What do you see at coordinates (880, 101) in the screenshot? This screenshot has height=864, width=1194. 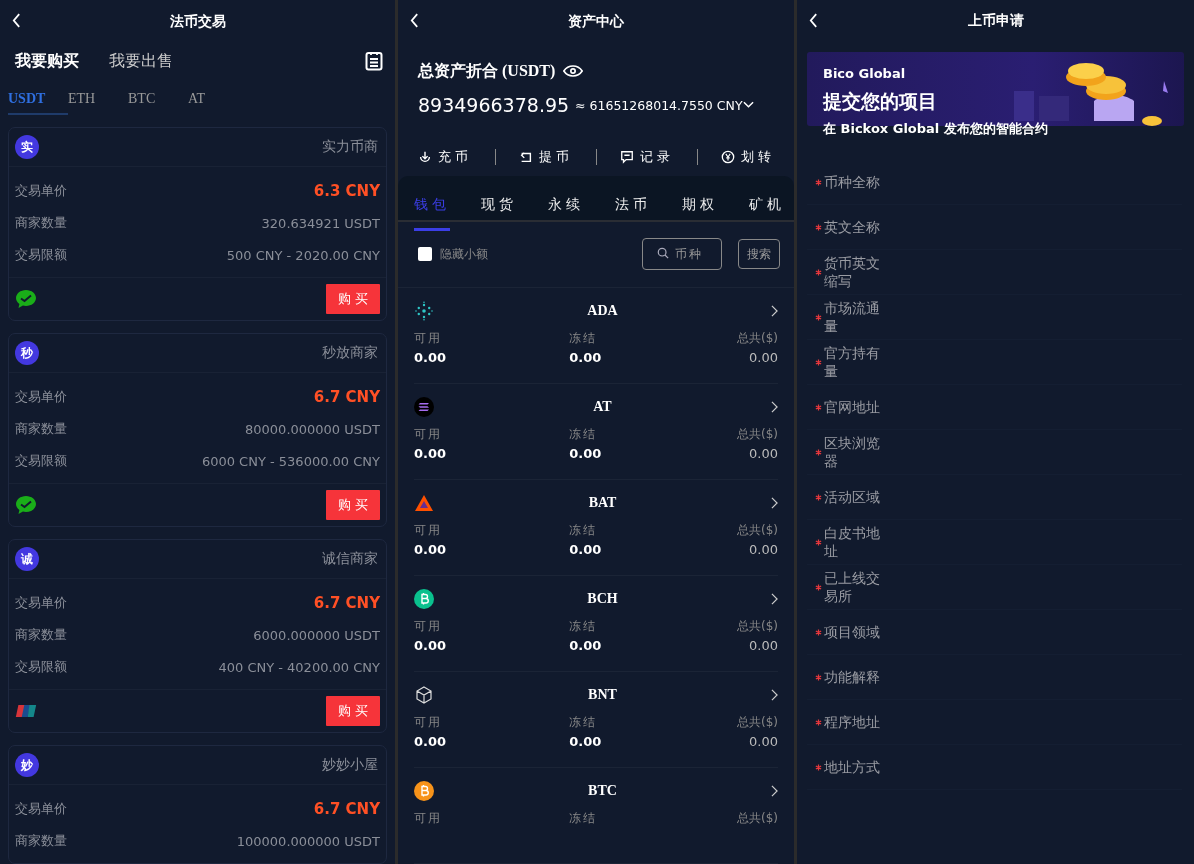 I see `banner-headline: 提交您的项目` at bounding box center [880, 101].